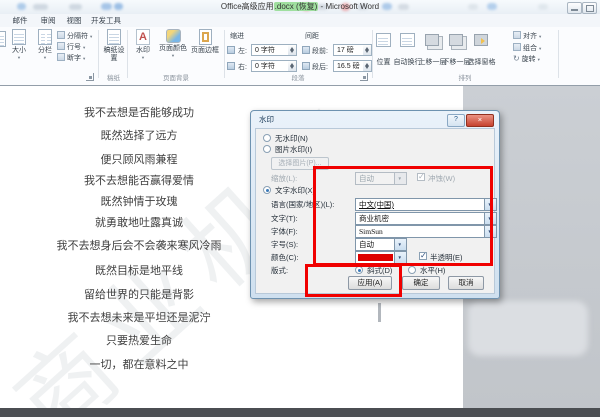 The width and height of the screenshot is (600, 420). What do you see at coordinates (348, 66) in the screenshot?
I see `space-after-input: 16.5 磅` at bounding box center [348, 66].